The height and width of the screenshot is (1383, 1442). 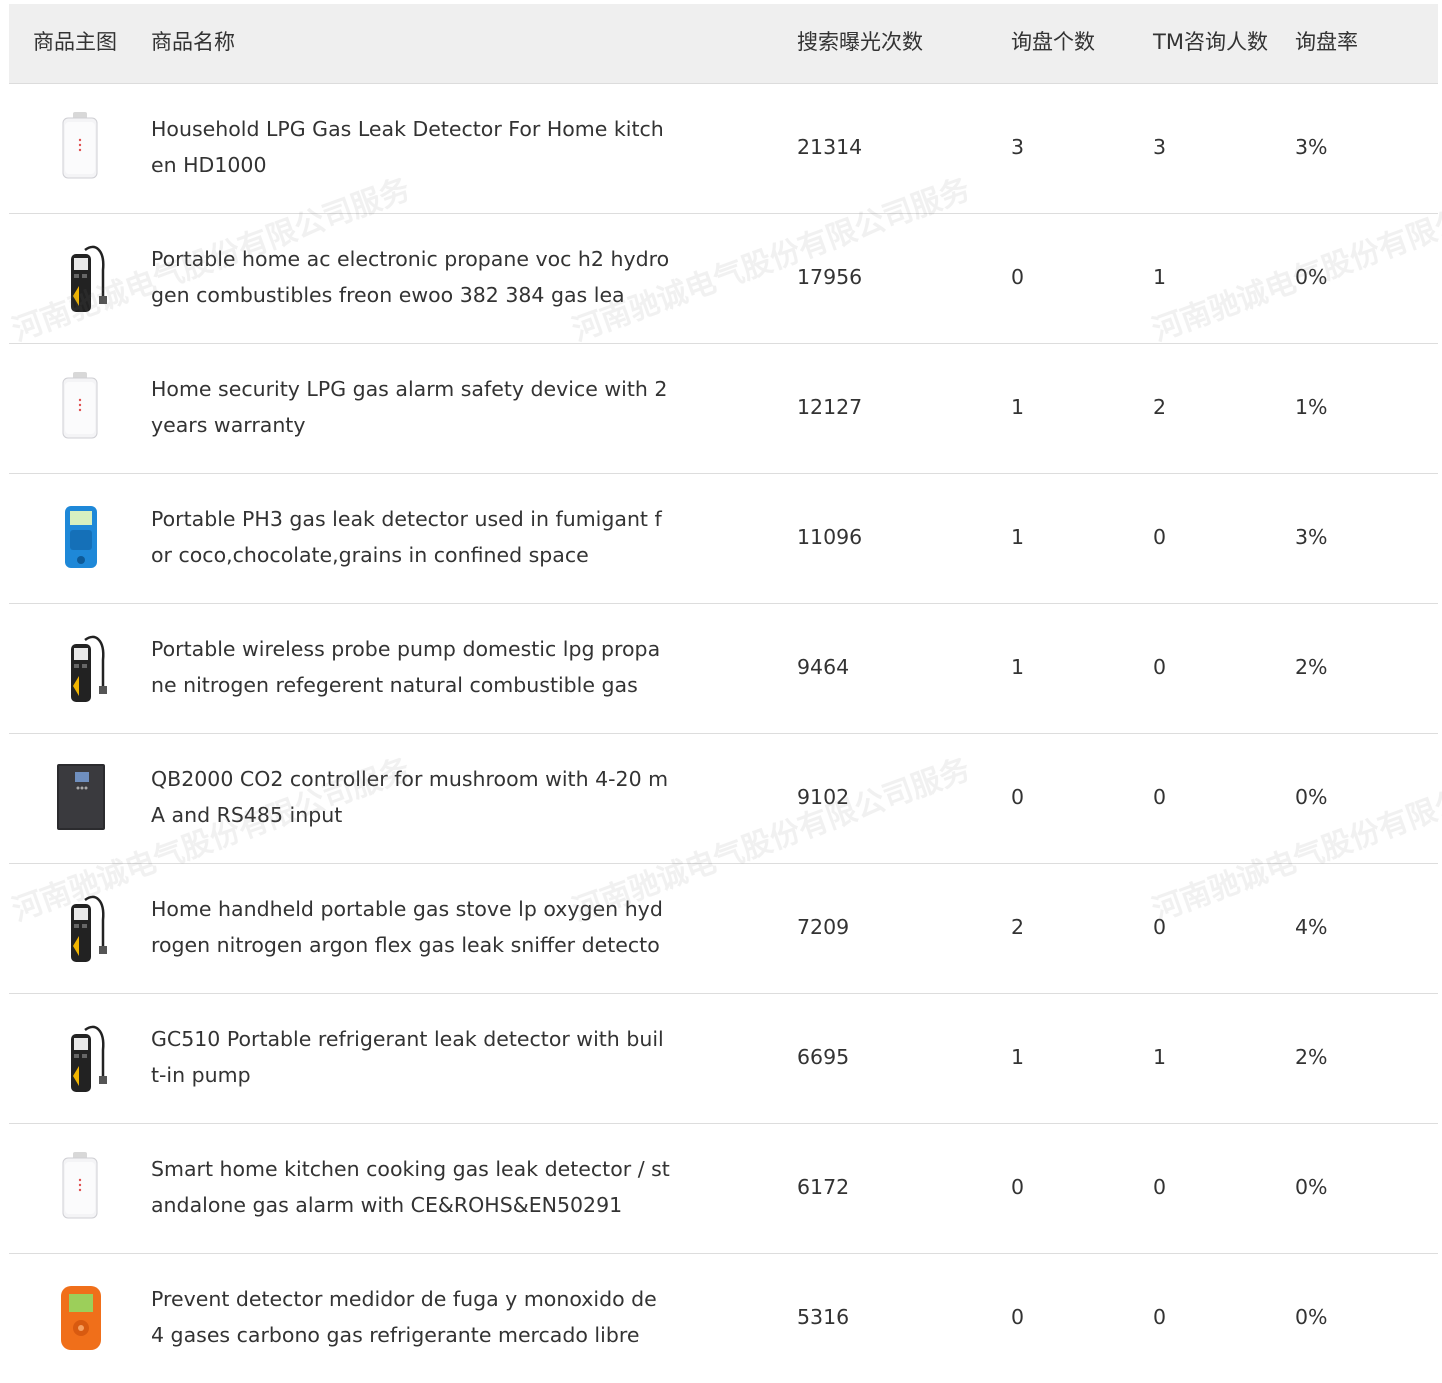 I want to click on exposure-value: 12127, so click(x=830, y=407).